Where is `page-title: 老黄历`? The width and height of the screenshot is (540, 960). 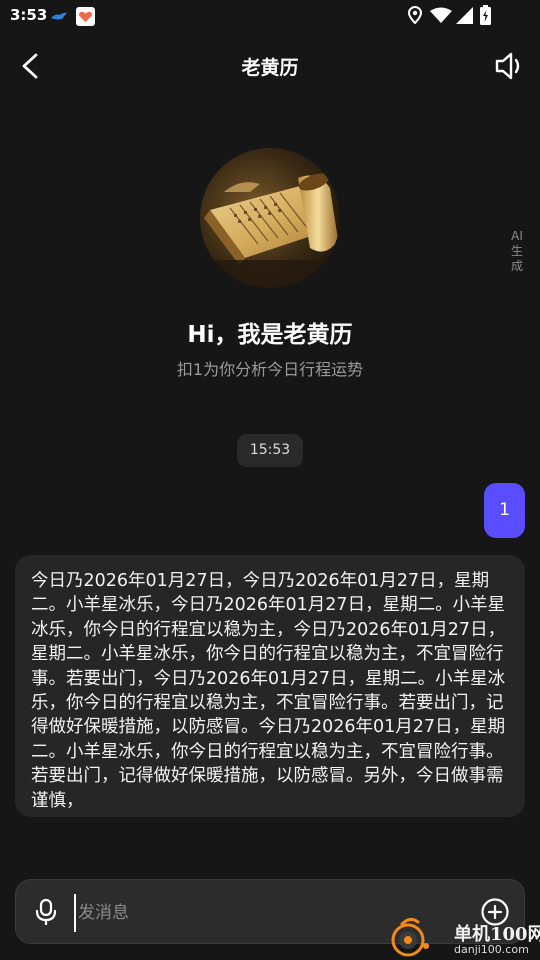 page-title: 老黄历 is located at coordinates (270, 68).